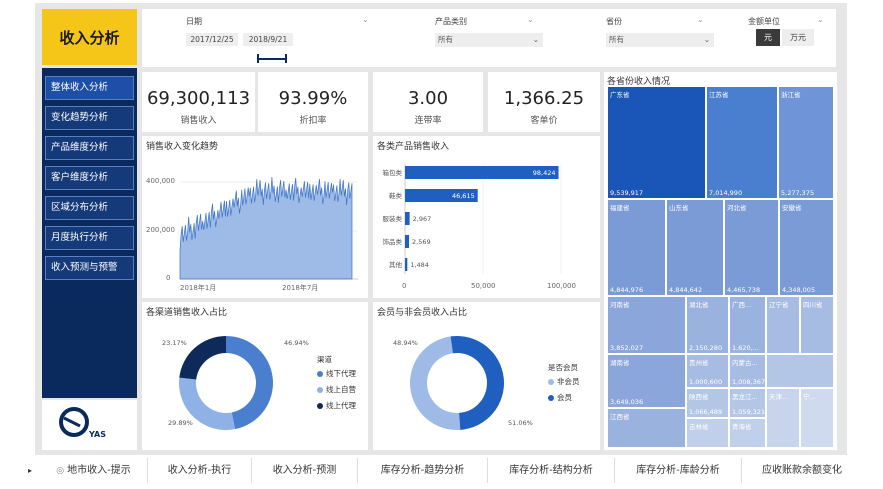  What do you see at coordinates (396, 264) in the screenshot?
I see `category-label: 其他` at bounding box center [396, 264].